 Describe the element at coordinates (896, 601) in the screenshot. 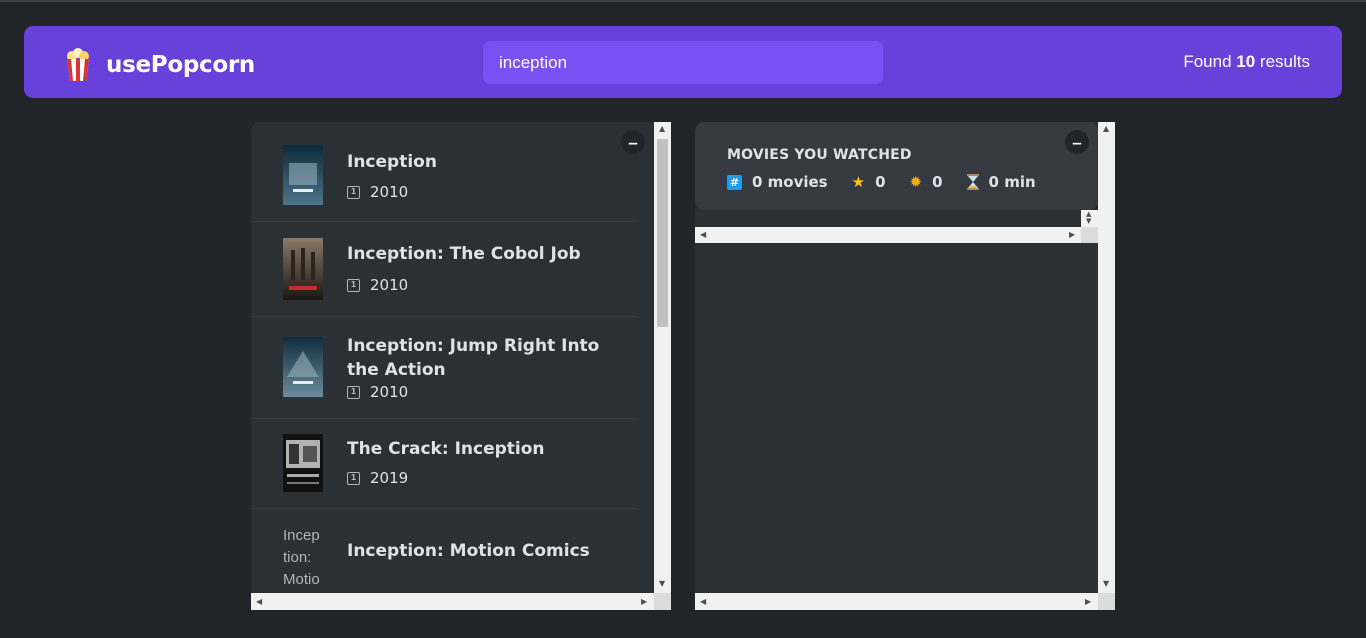

I see `watched-horizontal-scrollbar: ◀ ▶` at that location.